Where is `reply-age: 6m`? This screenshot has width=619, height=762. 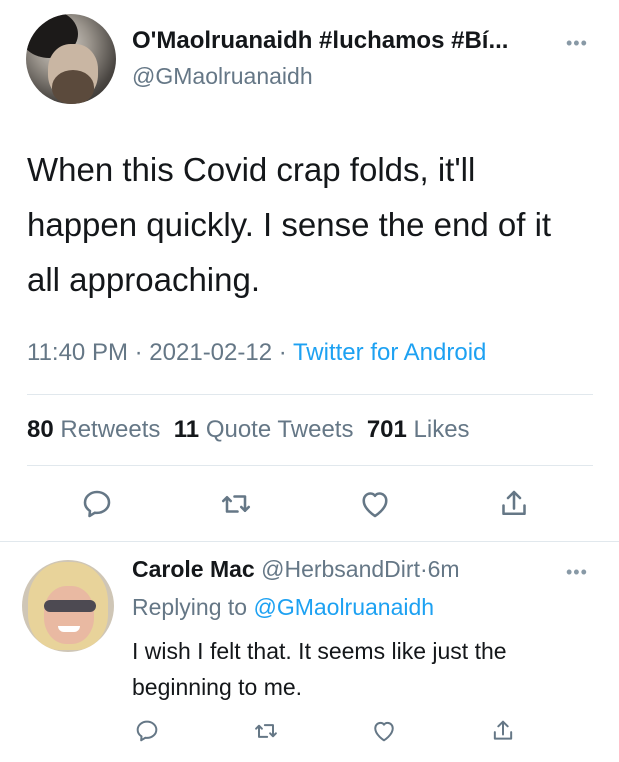 reply-age: 6m is located at coordinates (443, 569).